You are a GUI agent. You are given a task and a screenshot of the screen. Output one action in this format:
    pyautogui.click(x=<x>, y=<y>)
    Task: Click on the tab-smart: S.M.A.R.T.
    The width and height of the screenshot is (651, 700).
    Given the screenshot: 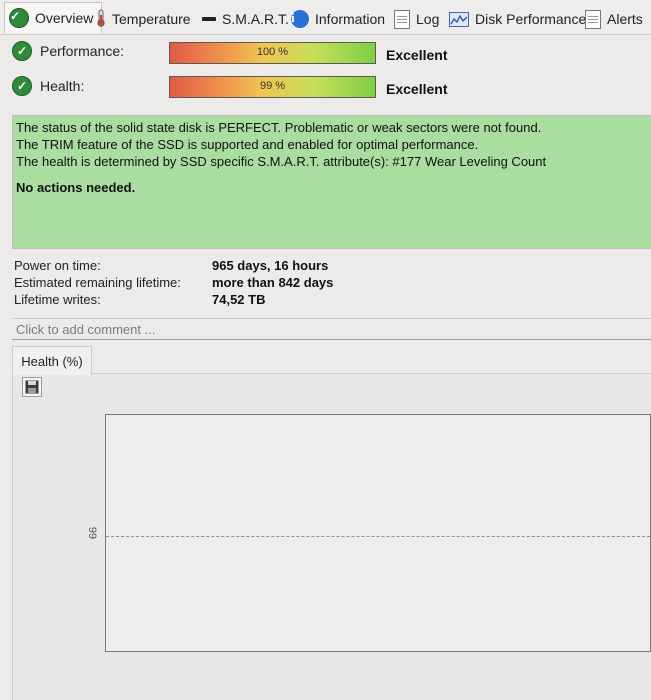 What is the action you would take?
    pyautogui.click(x=245, y=19)
    